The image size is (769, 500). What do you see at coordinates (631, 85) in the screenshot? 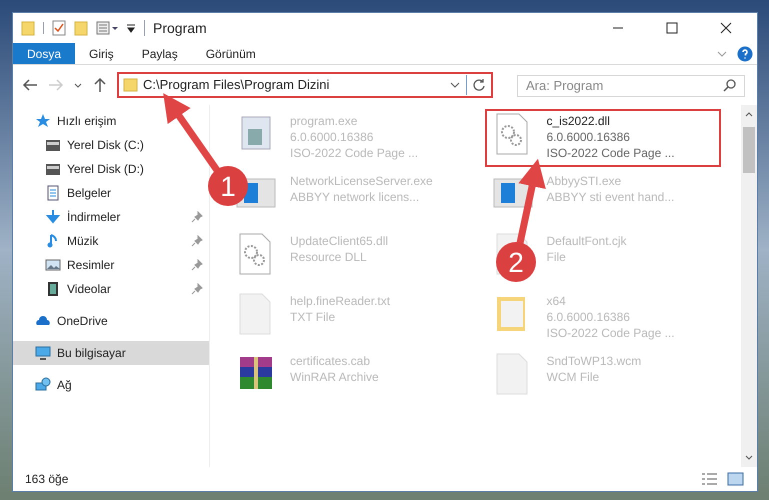
I see `search-field: Ara: Program` at bounding box center [631, 85].